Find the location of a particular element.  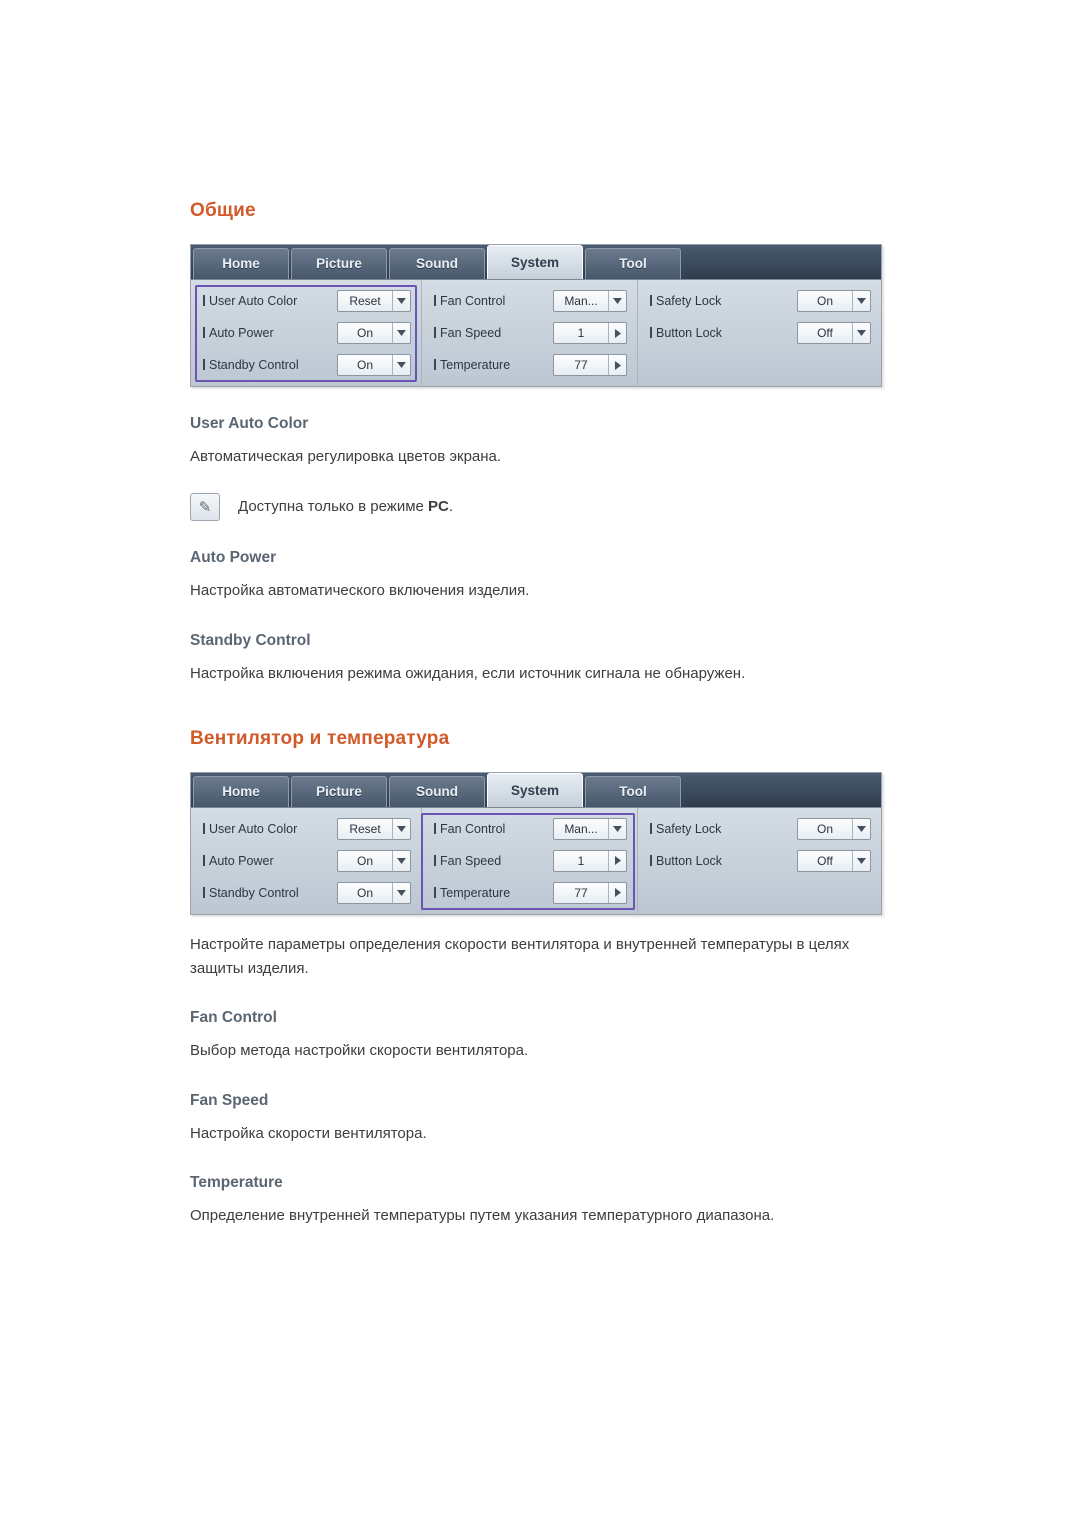

osd-tab-sound: Sound is located at coordinates (437, 263).